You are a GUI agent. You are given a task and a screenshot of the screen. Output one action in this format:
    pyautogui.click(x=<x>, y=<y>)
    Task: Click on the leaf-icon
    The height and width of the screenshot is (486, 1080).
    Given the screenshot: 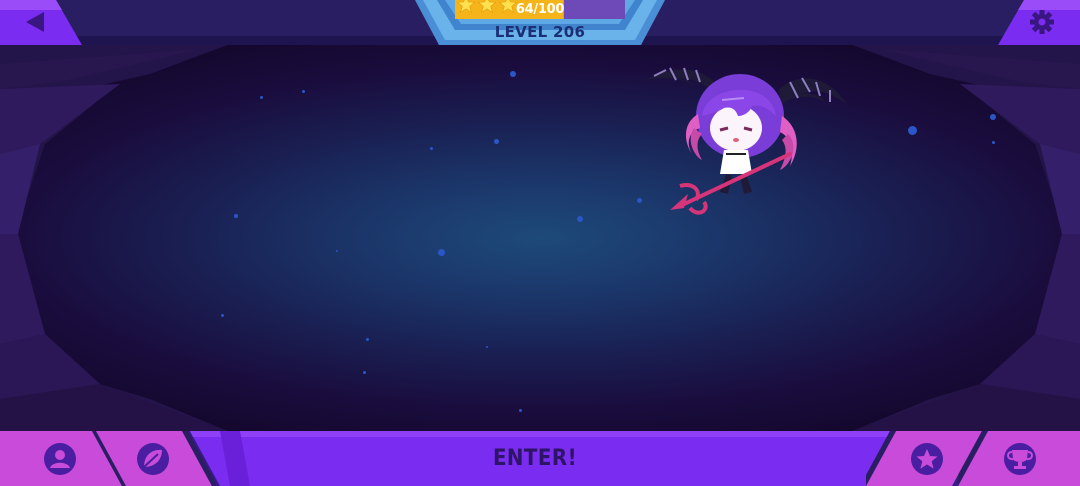 What is the action you would take?
    pyautogui.click(x=153, y=459)
    